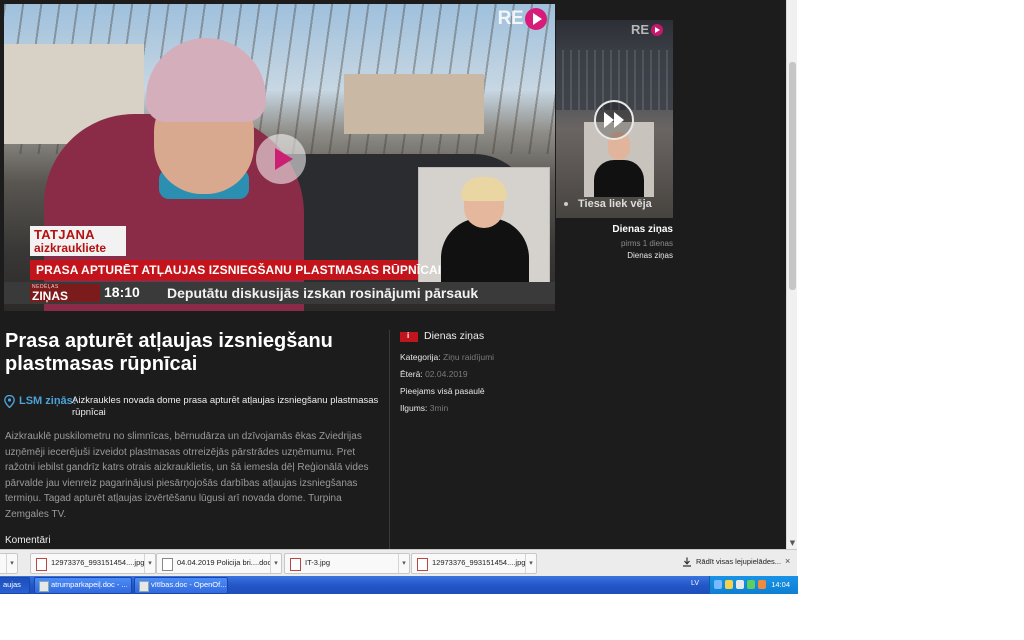 Image resolution: width=1024 pixels, height=640 pixels. Describe the element at coordinates (787, 561) in the screenshot. I see `close-icon: ×` at that location.